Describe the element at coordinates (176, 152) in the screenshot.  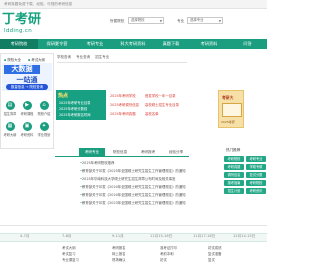
I see `tab-experience: 经验分享` at that location.